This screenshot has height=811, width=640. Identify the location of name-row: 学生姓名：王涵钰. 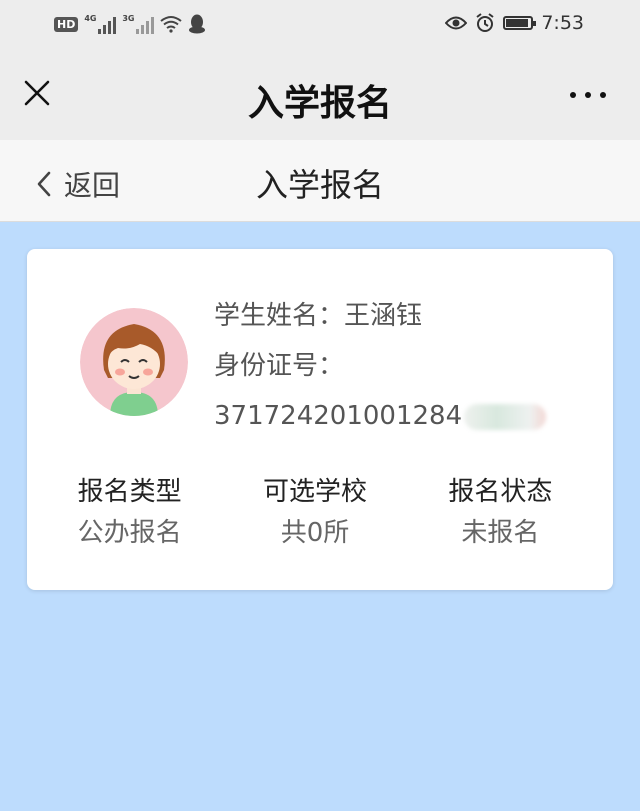
(380, 316).